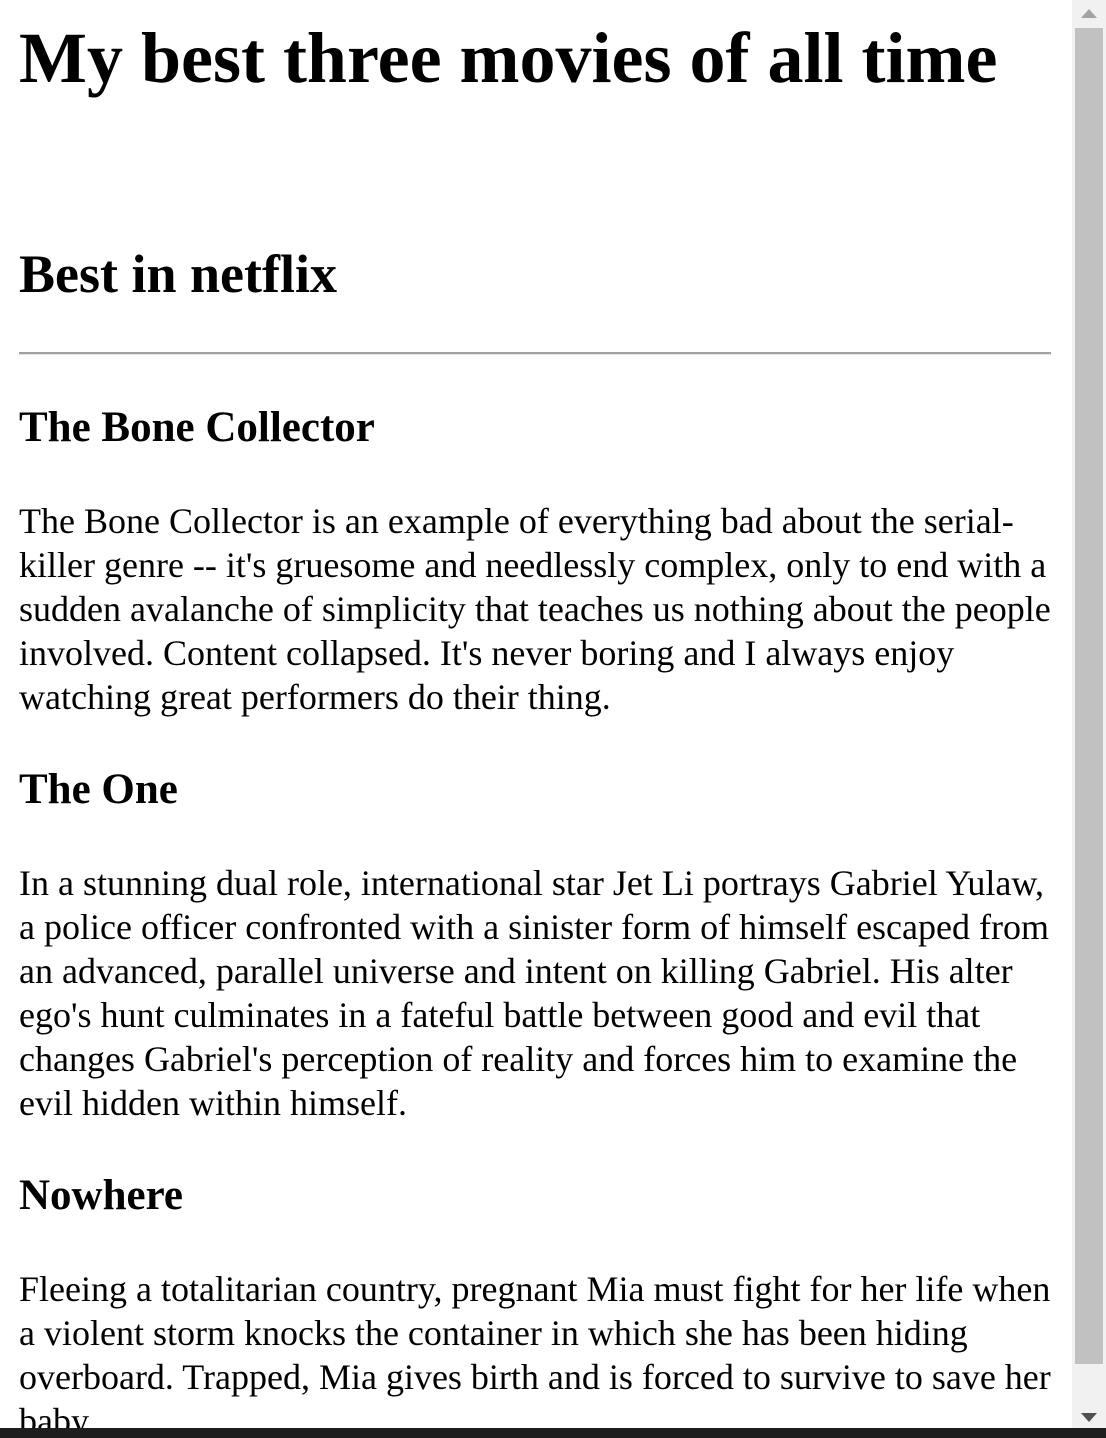  Describe the element at coordinates (98, 789) in the screenshot. I see `movie-title: The One` at that location.